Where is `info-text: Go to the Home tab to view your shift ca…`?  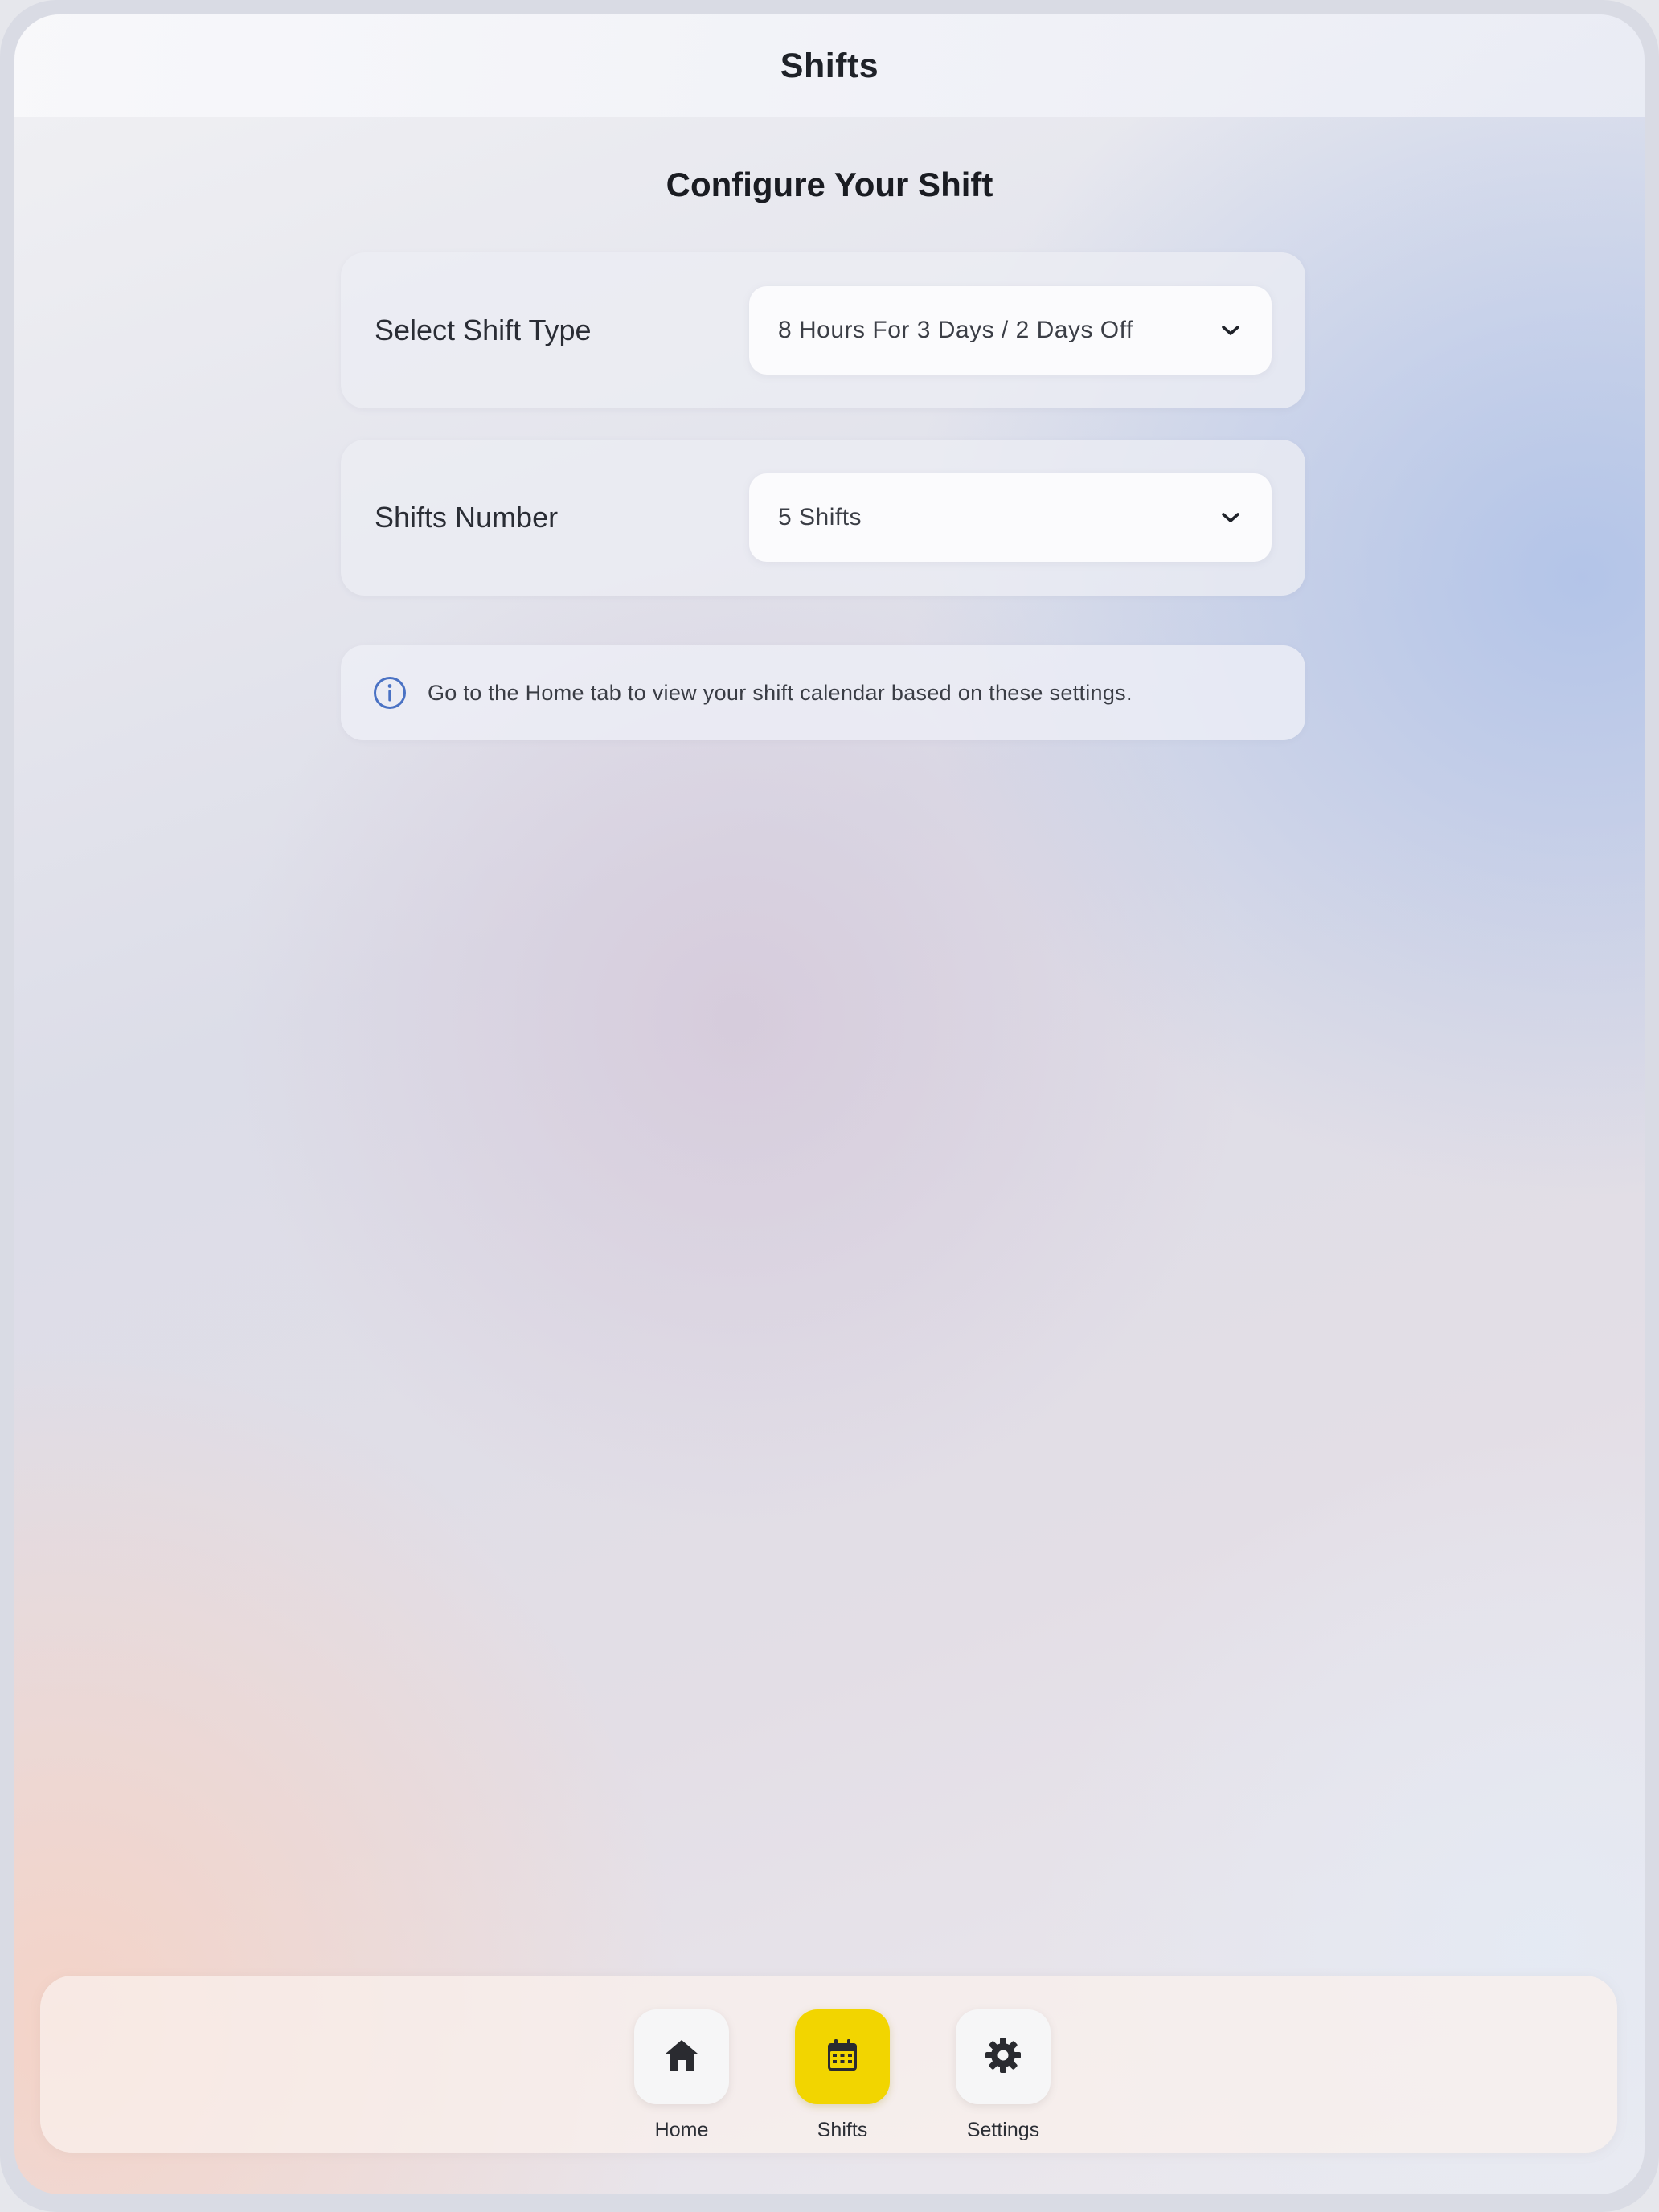
info-text: Go to the Home tab to view your shift ca… is located at coordinates (780, 692).